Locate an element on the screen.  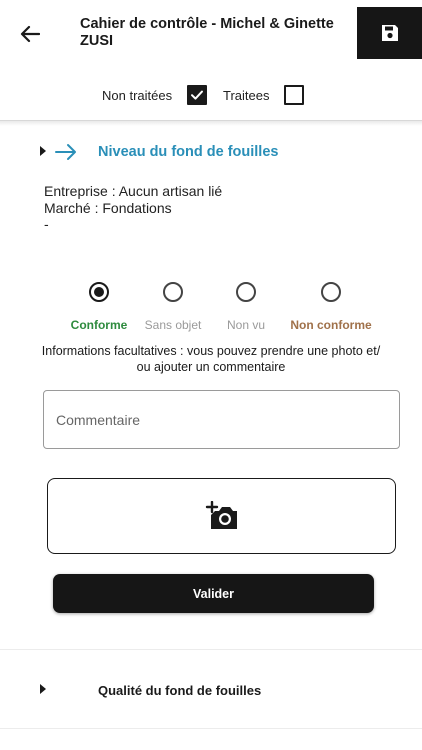
untreated-label: Non traitées is located at coordinates (137, 95).